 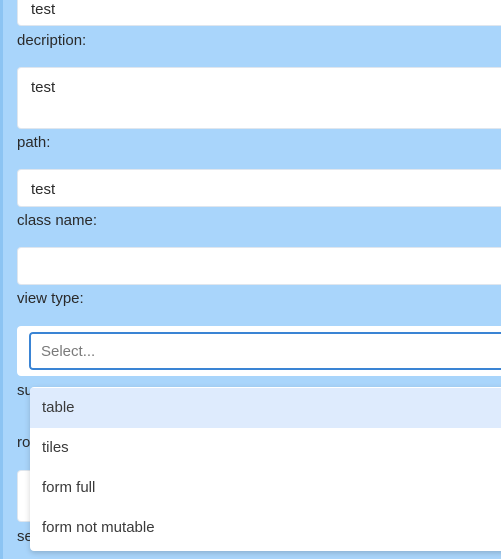 What do you see at coordinates (50, 298) in the screenshot?
I see `view-type-label: view type:` at bounding box center [50, 298].